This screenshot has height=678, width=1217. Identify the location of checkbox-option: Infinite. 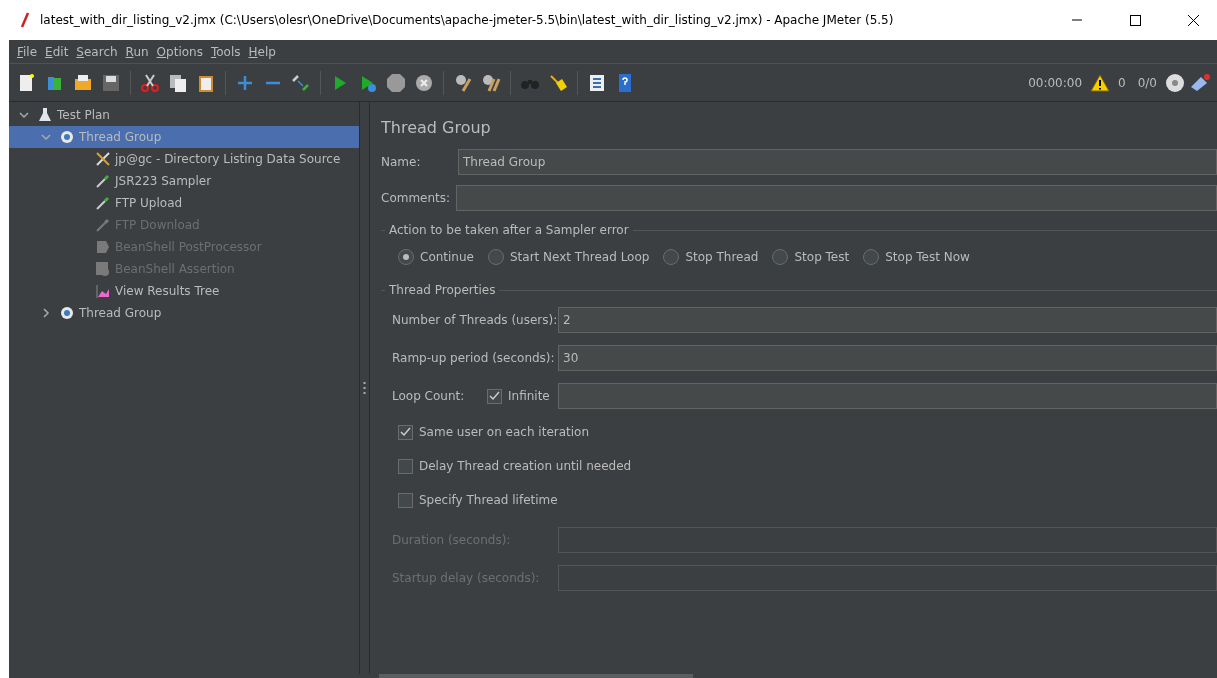
(522, 396).